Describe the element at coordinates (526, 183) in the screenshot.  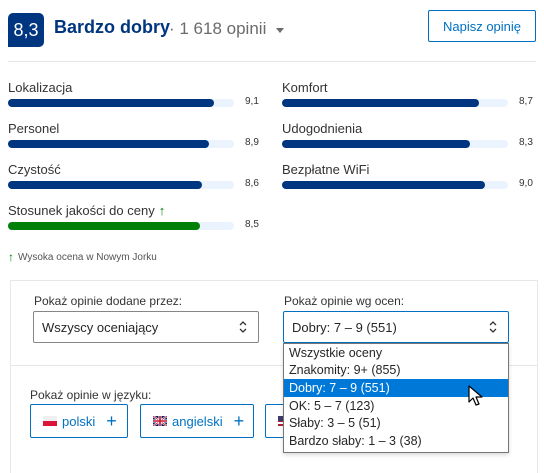
I see `category-value: 9,0` at that location.